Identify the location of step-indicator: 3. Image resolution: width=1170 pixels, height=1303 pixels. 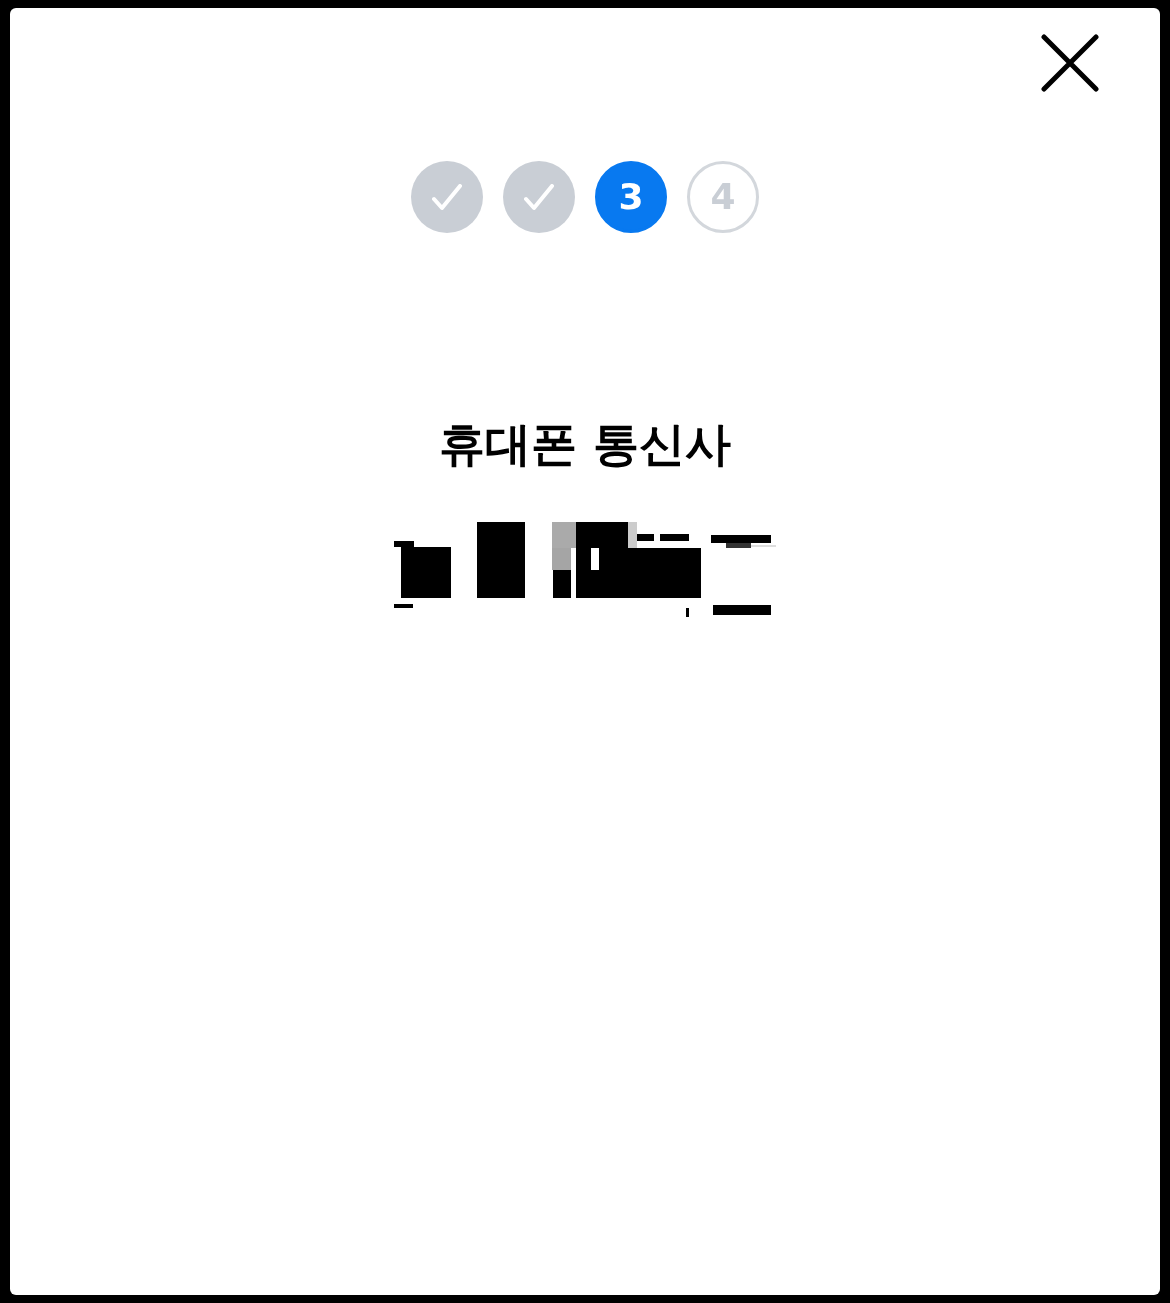
(631, 197).